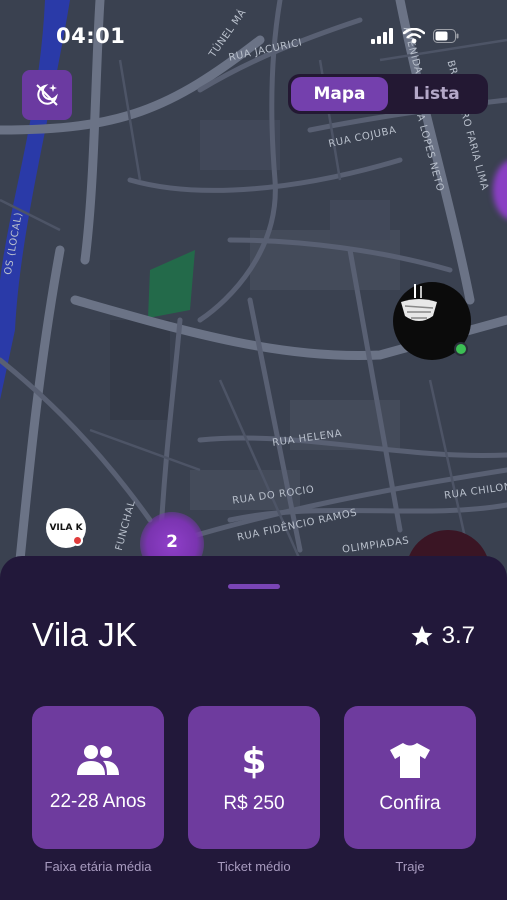 The image size is (507, 900). I want to click on venue-logo-icon, so click(419, 302).